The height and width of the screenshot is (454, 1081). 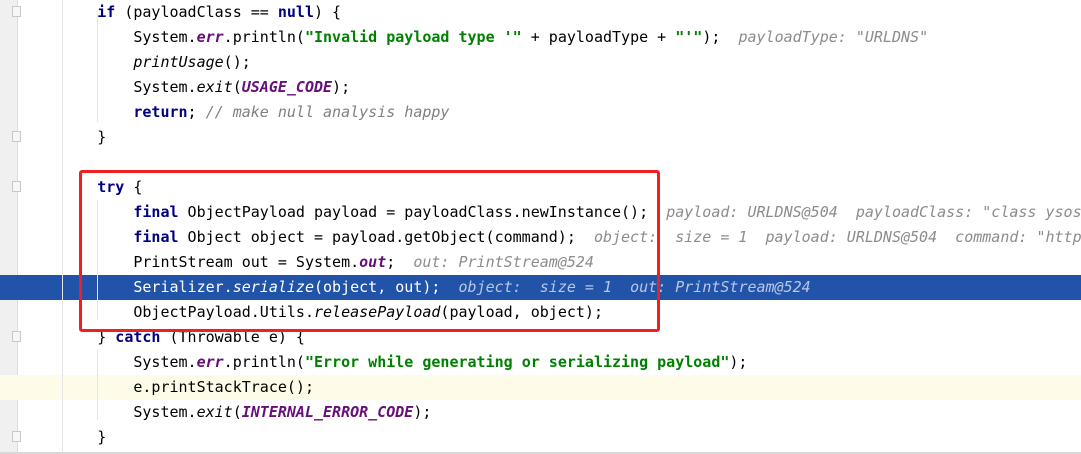 I want to click on code-token: {, so click(x=133, y=187).